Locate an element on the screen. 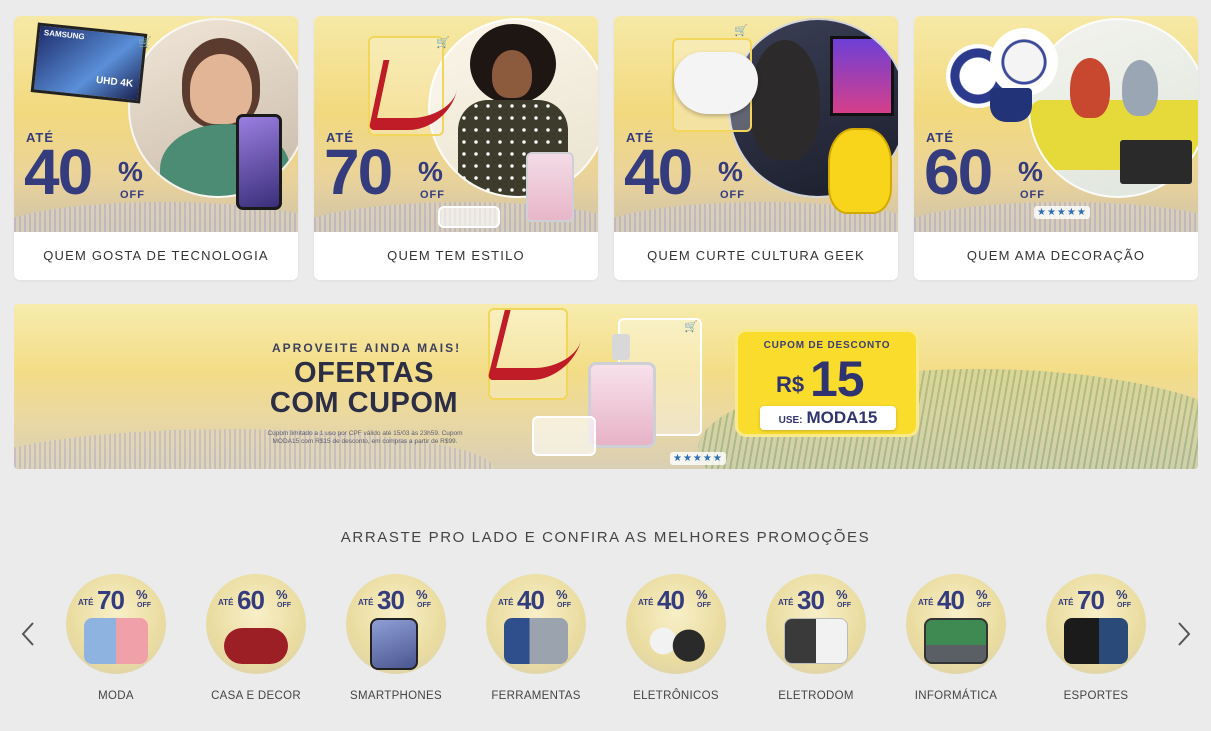 This screenshot has height=731, width=1211. category-moda: ATÉ 70 % OFF MODA is located at coordinates (116, 642).